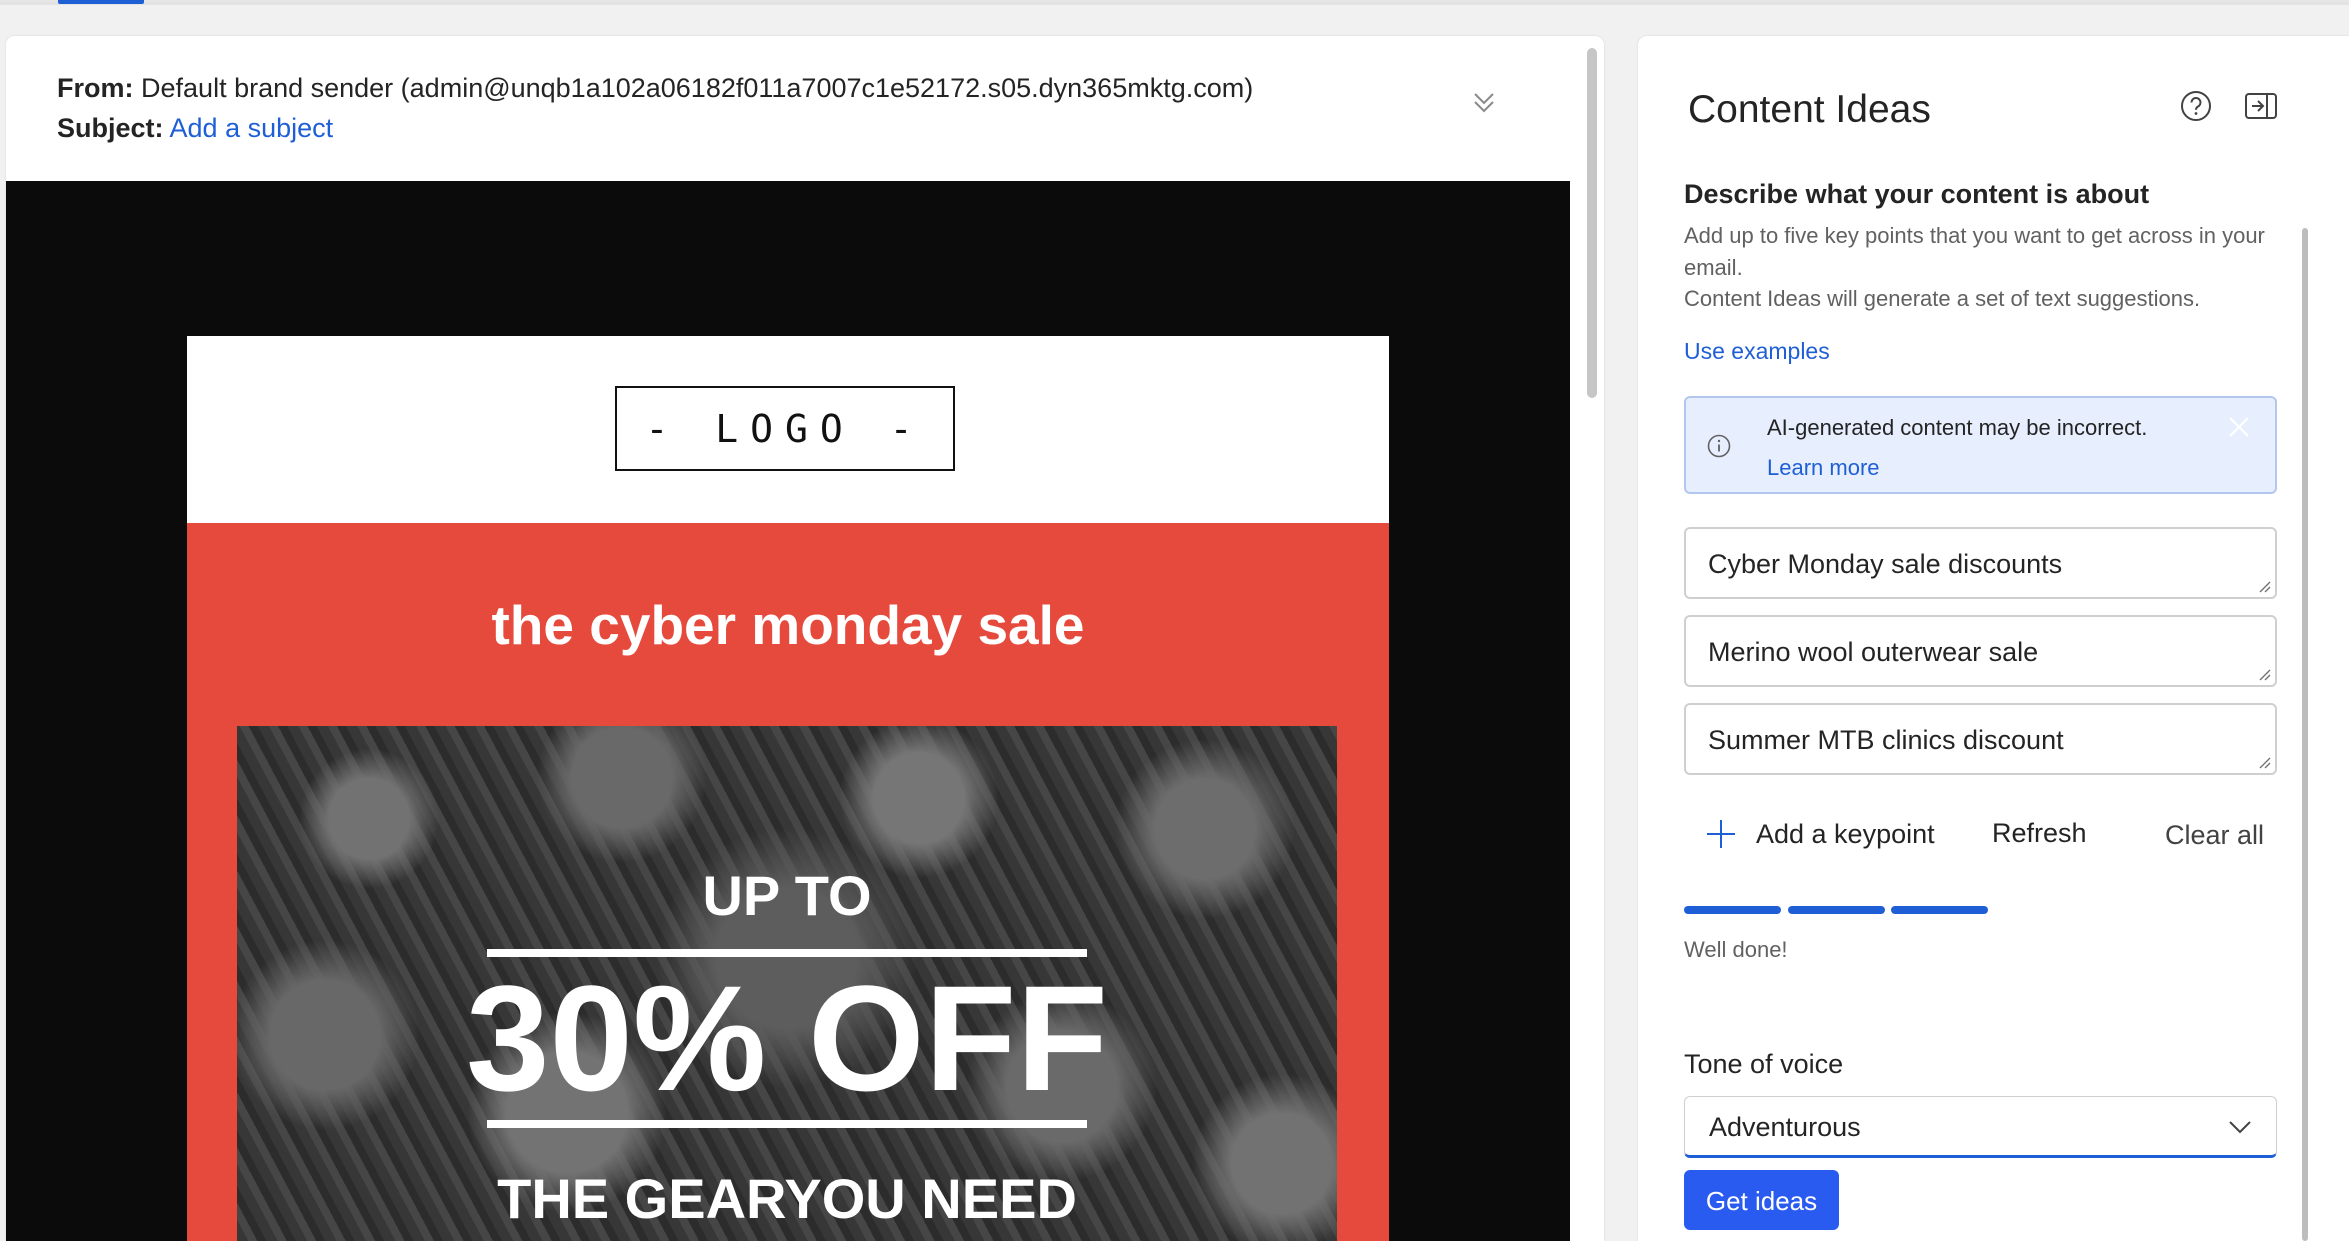  I want to click on keypoint-text-3: Summer MTB clinics discount, so click(1886, 740).